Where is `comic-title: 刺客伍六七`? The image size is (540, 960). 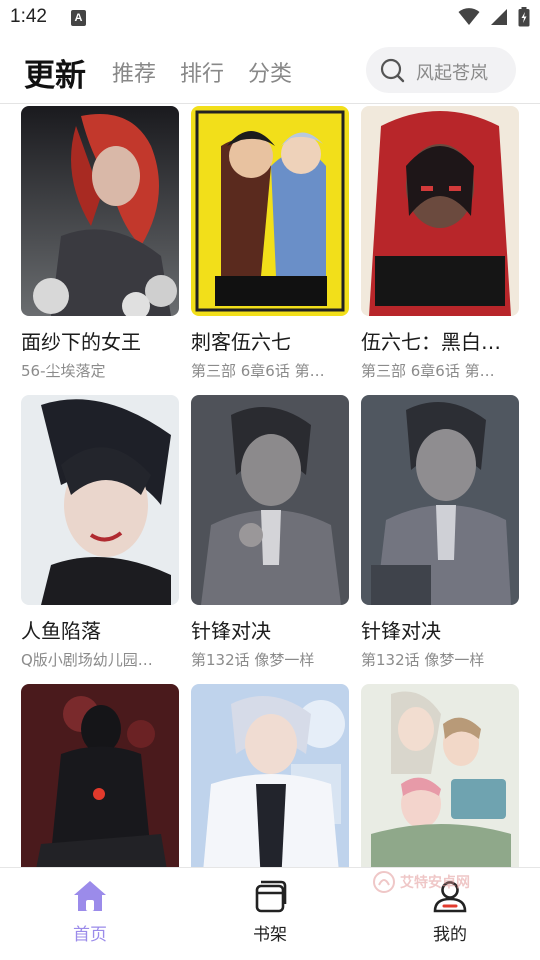
comic-title: 刺客伍六七 is located at coordinates (241, 342).